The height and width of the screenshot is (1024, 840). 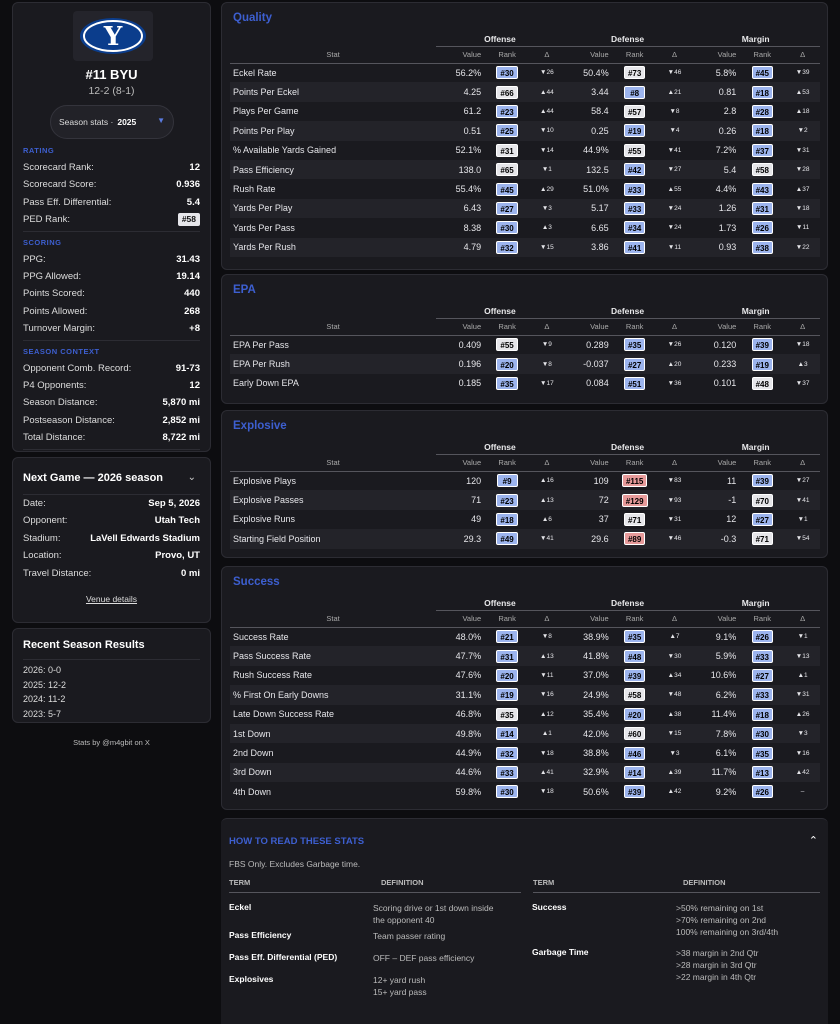 I want to click on team-name: #11 BYU, so click(x=111, y=74).